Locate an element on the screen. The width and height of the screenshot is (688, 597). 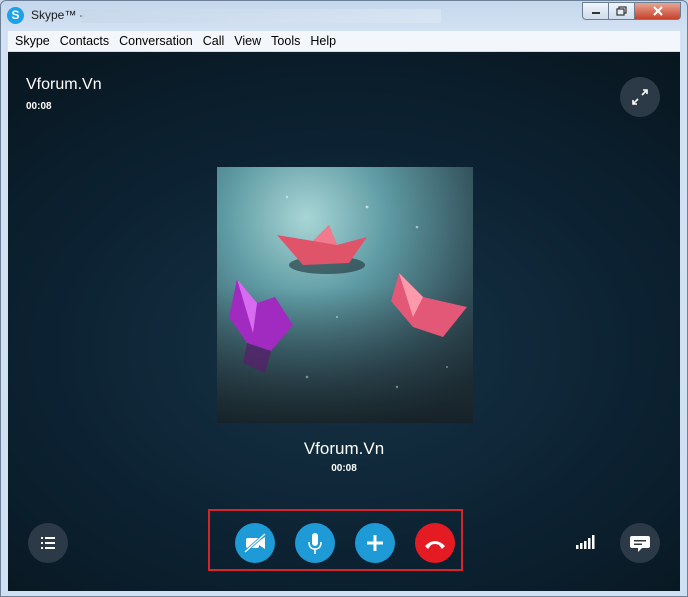
menu-call: Call is located at coordinates (214, 41).